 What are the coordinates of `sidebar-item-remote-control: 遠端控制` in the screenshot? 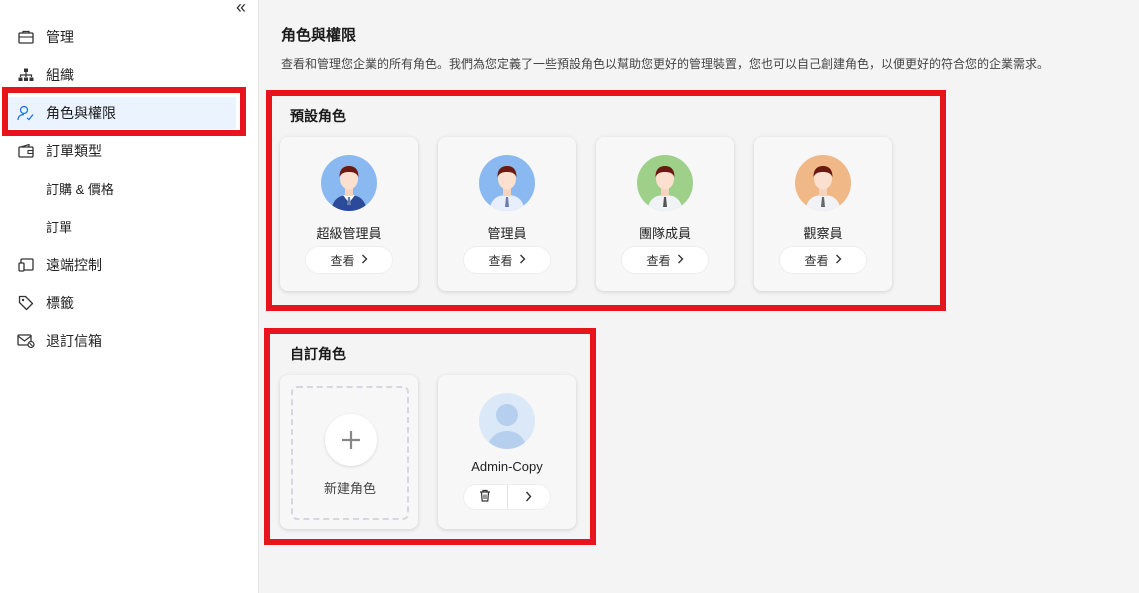 It's located at (122, 265).